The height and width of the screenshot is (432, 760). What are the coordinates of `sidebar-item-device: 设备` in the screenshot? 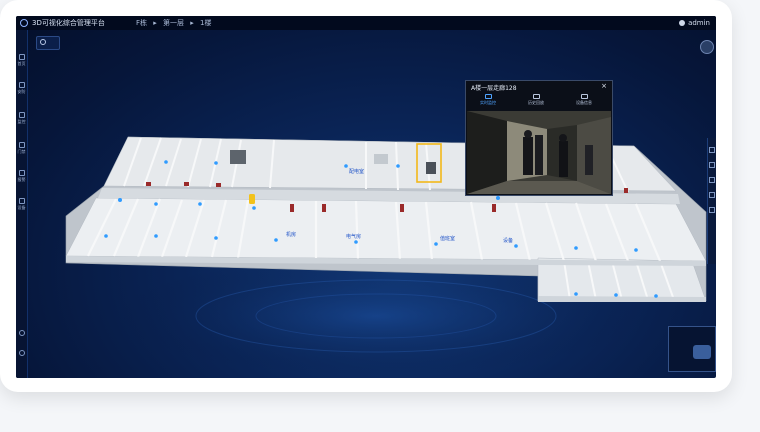 It's located at (21, 206).